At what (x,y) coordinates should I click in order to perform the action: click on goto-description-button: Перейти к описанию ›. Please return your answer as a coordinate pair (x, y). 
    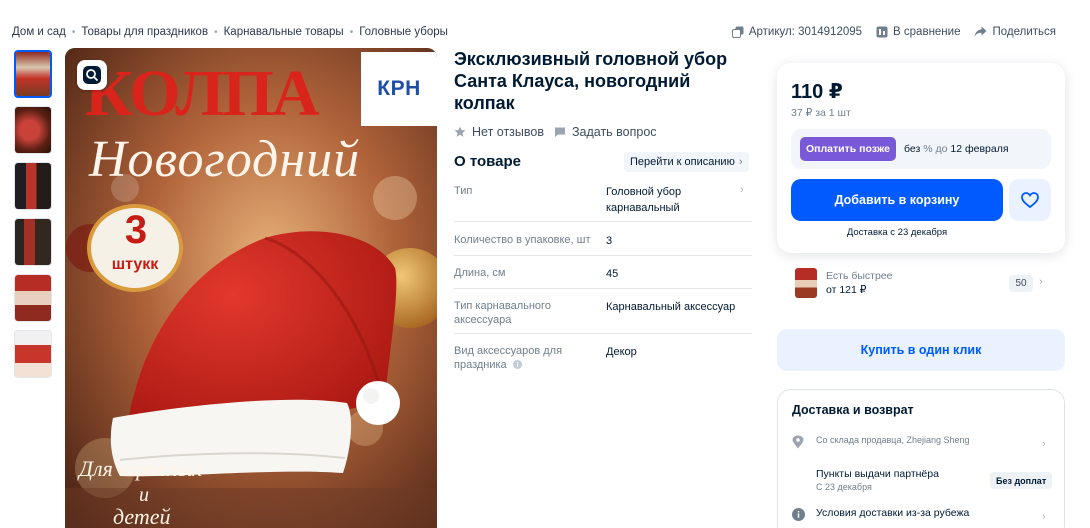
    Looking at the image, I should click on (686, 162).